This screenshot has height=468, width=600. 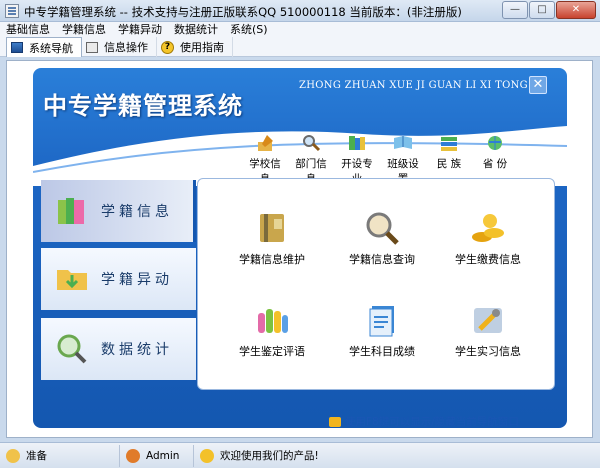 I want to click on help-icon: ?, so click(x=167, y=47).